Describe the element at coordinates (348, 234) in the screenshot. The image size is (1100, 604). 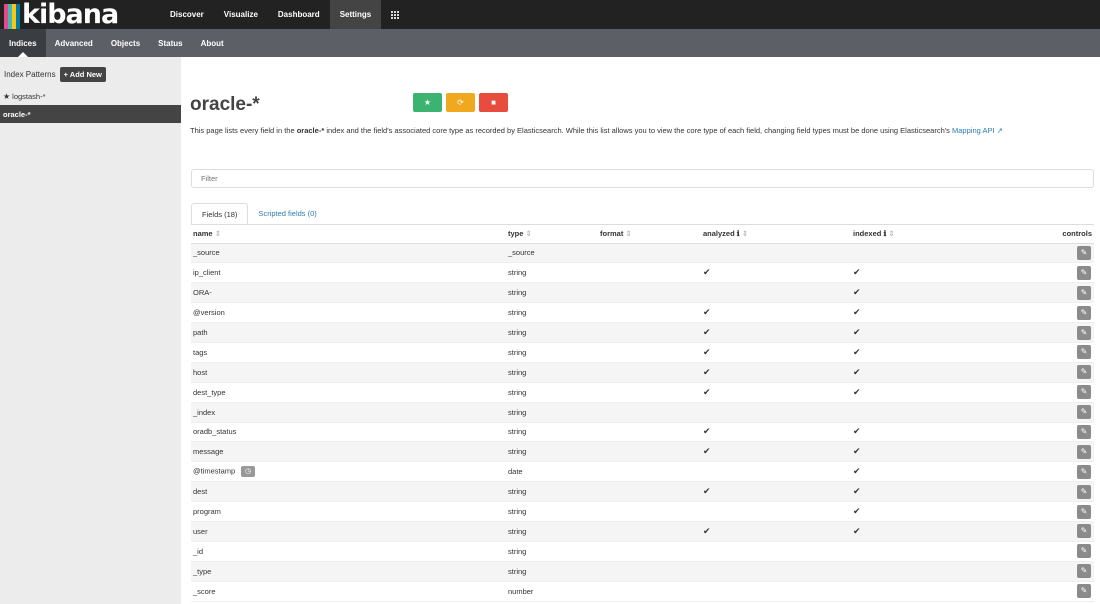
I see `col-name-header: name ⇕` at that location.